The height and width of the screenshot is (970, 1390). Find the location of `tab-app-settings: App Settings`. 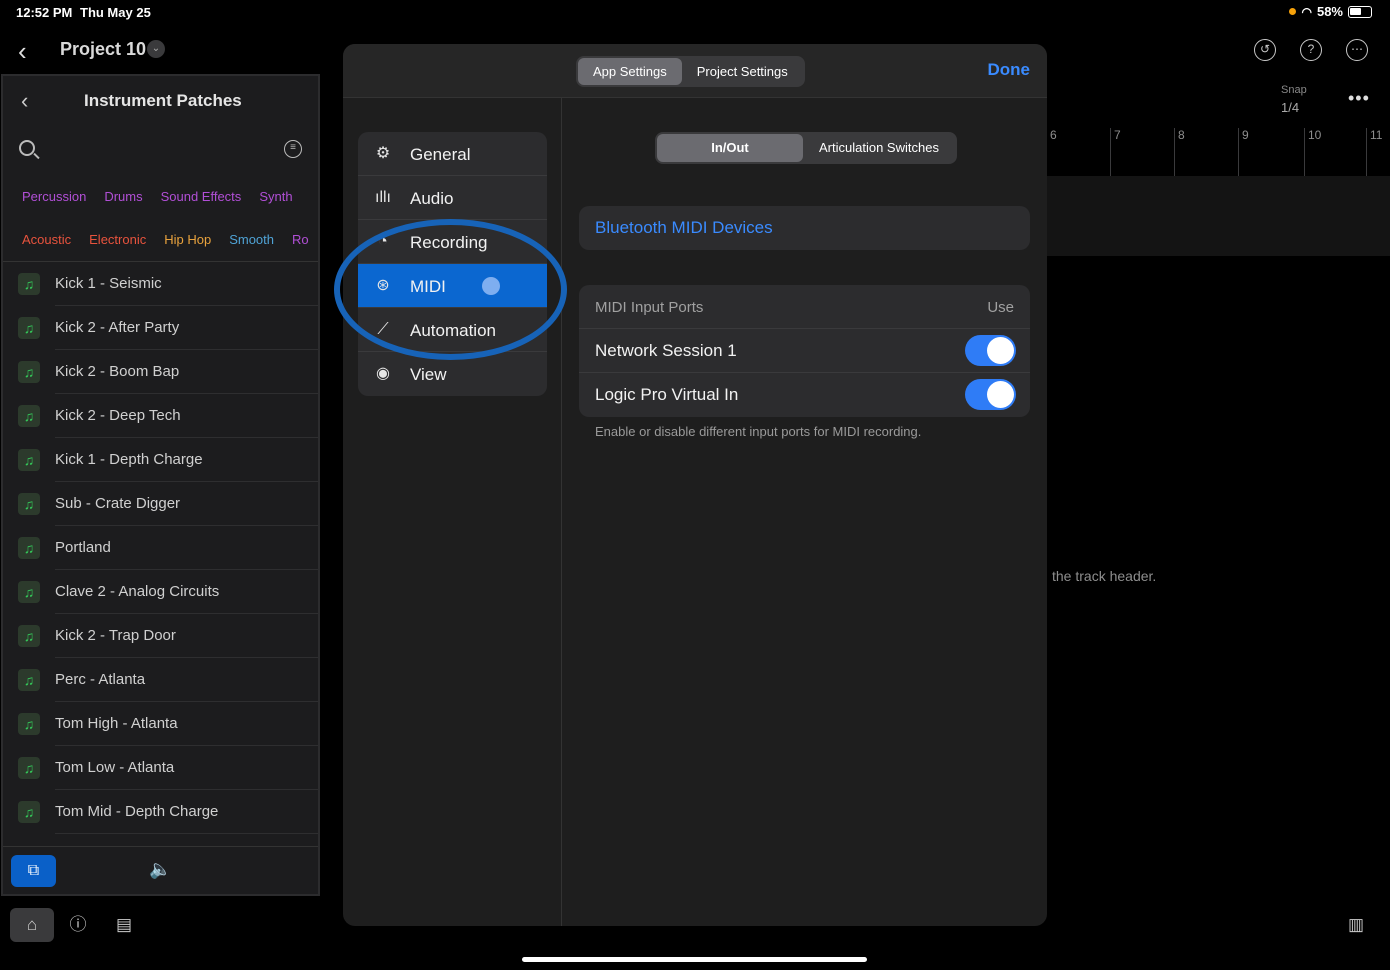

tab-app-settings: App Settings is located at coordinates (630, 71).